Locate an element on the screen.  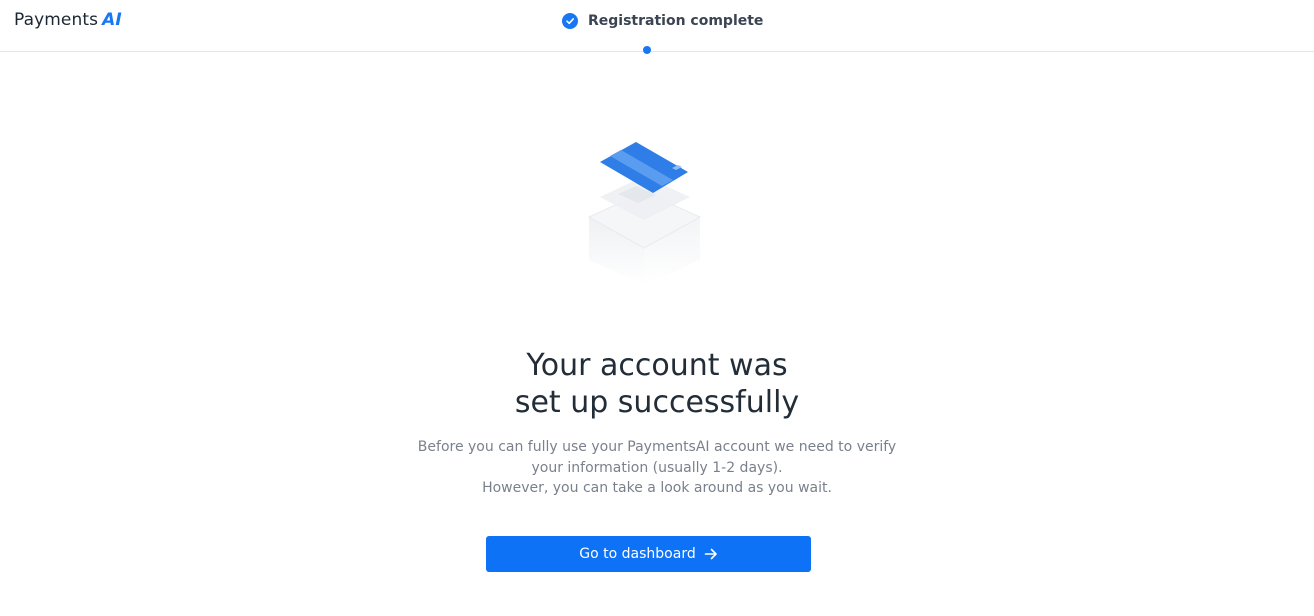
registration-step: Registration complete is located at coordinates (662, 21).